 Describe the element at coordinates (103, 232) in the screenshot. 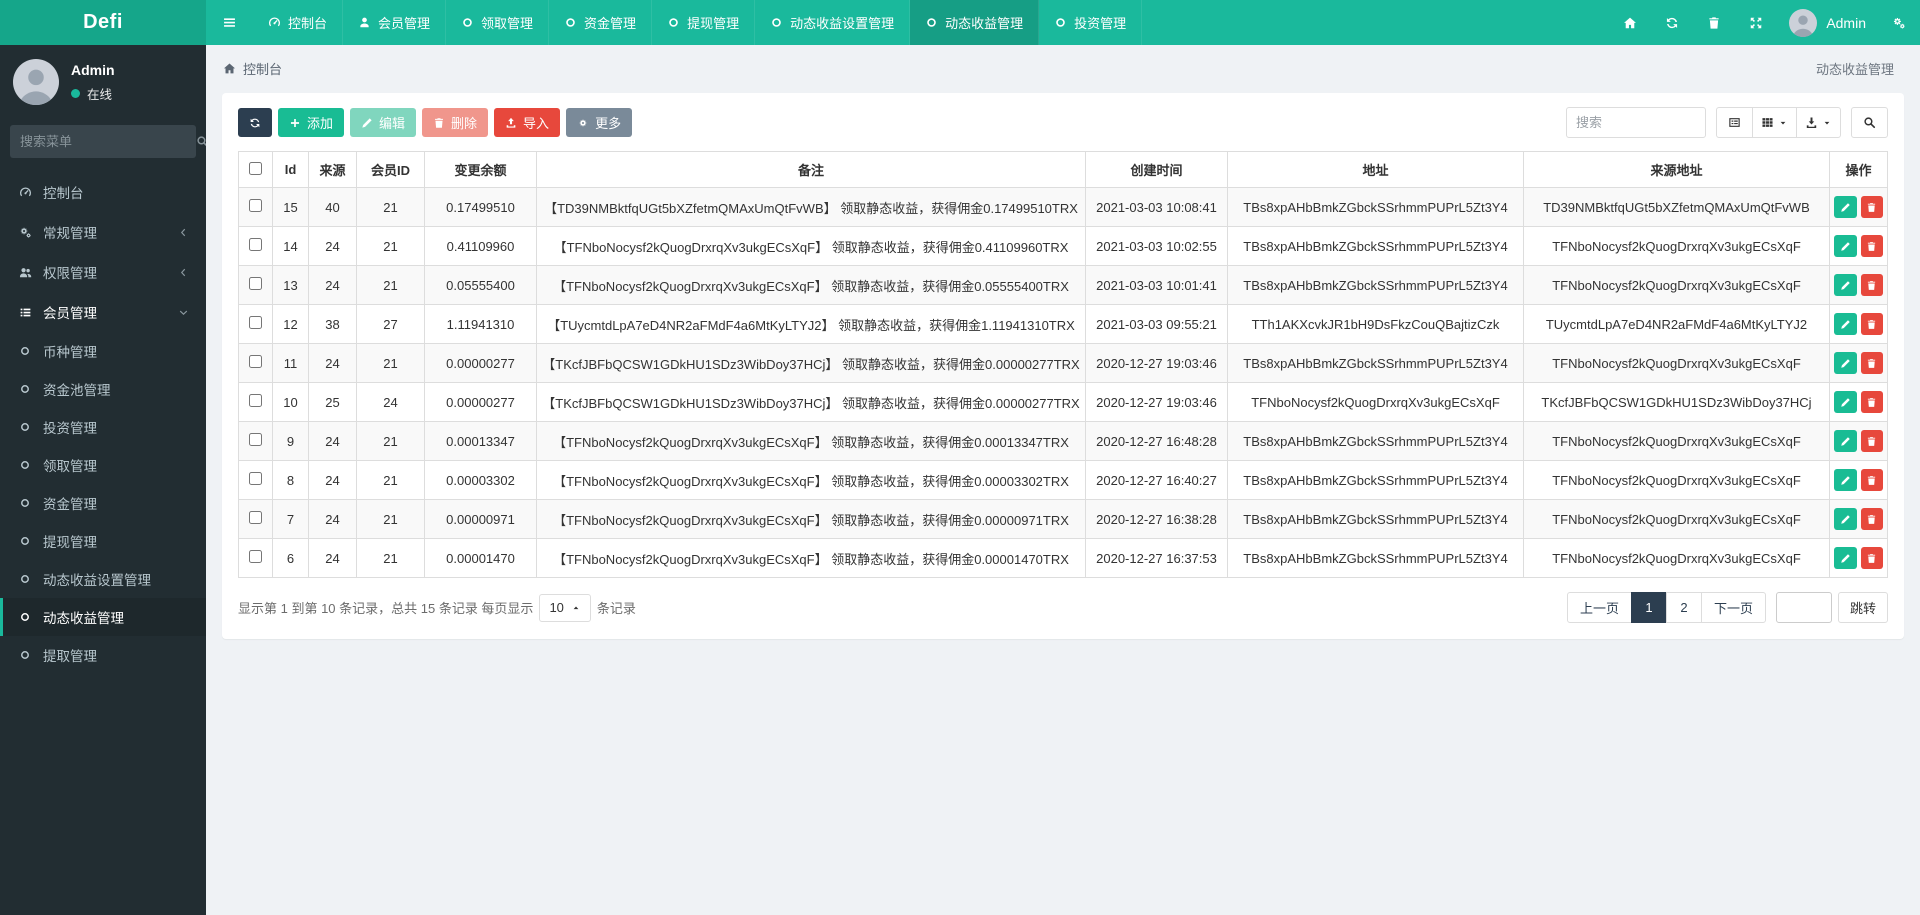

I see `sidebar-item-general: 常规管理` at that location.